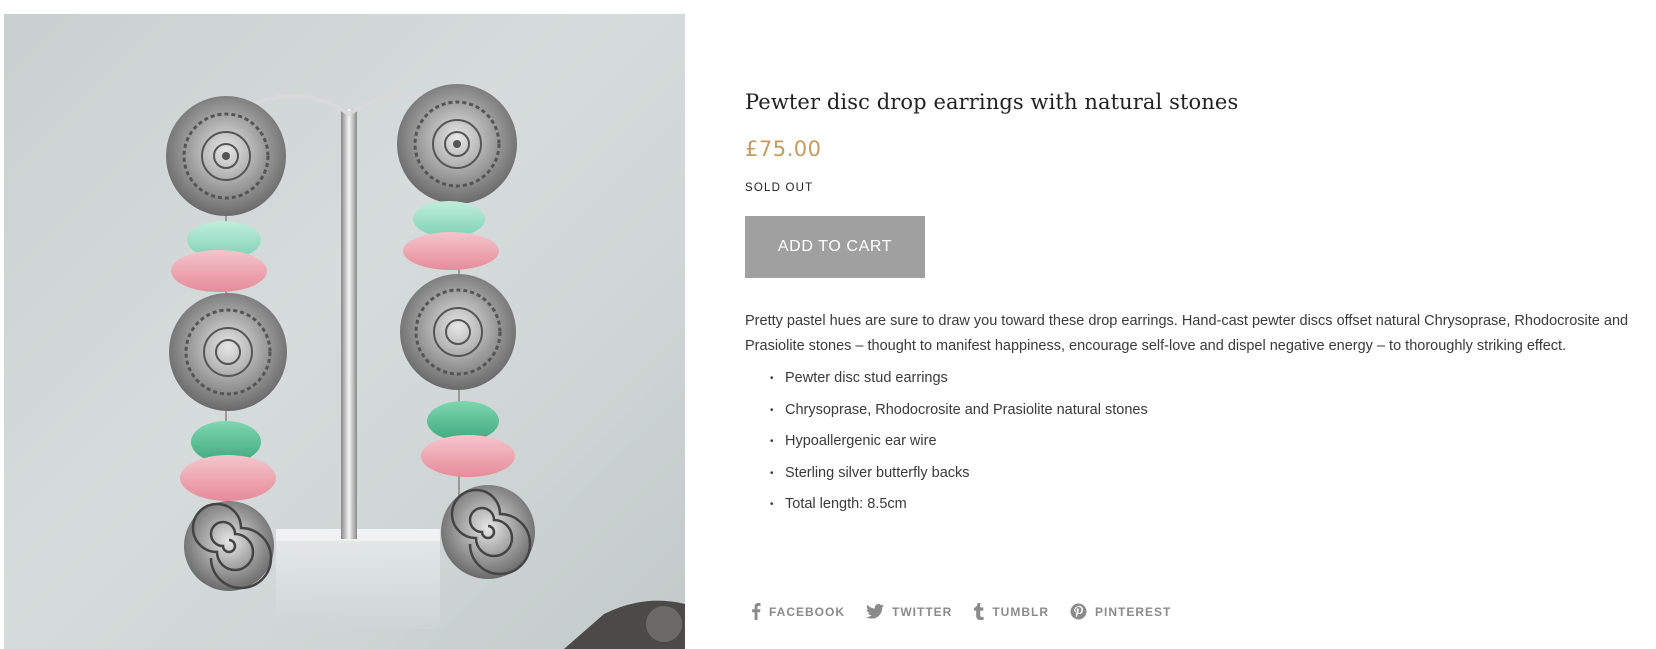 This screenshot has width=1656, height=649. Describe the element at coordinates (1020, 611) in the screenshot. I see `share-tumblr-label: TUMBLR` at that location.